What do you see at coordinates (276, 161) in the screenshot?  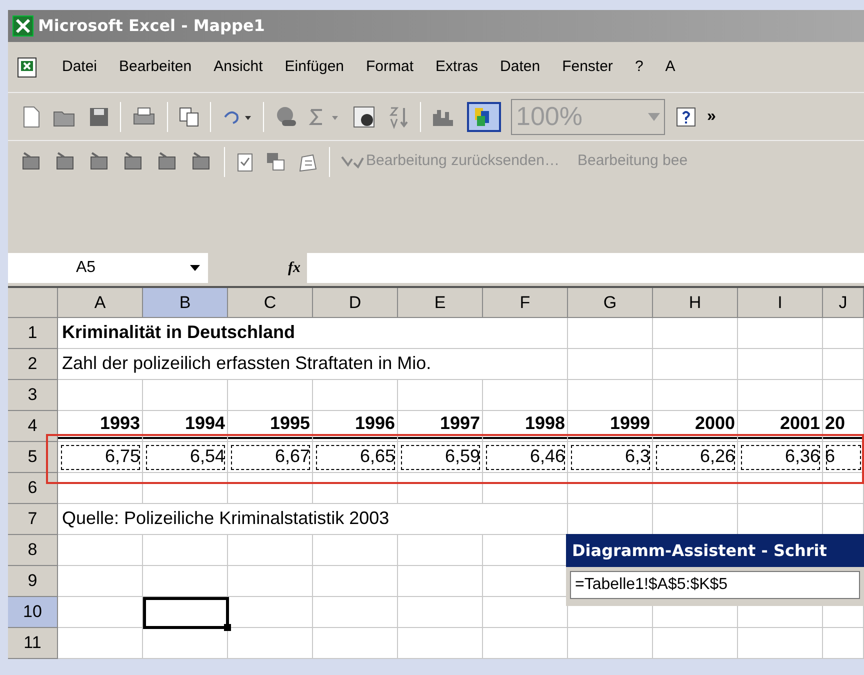 I see `windows-icon` at bounding box center [276, 161].